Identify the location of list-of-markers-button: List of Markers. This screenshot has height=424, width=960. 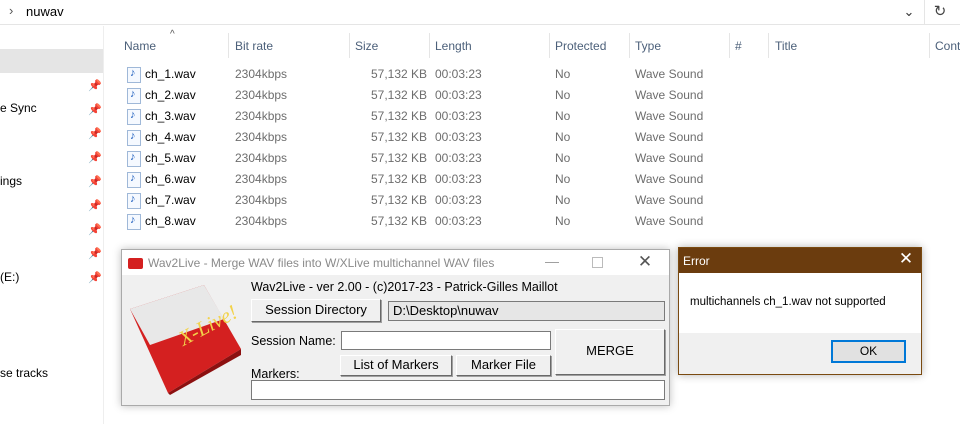
(396, 365).